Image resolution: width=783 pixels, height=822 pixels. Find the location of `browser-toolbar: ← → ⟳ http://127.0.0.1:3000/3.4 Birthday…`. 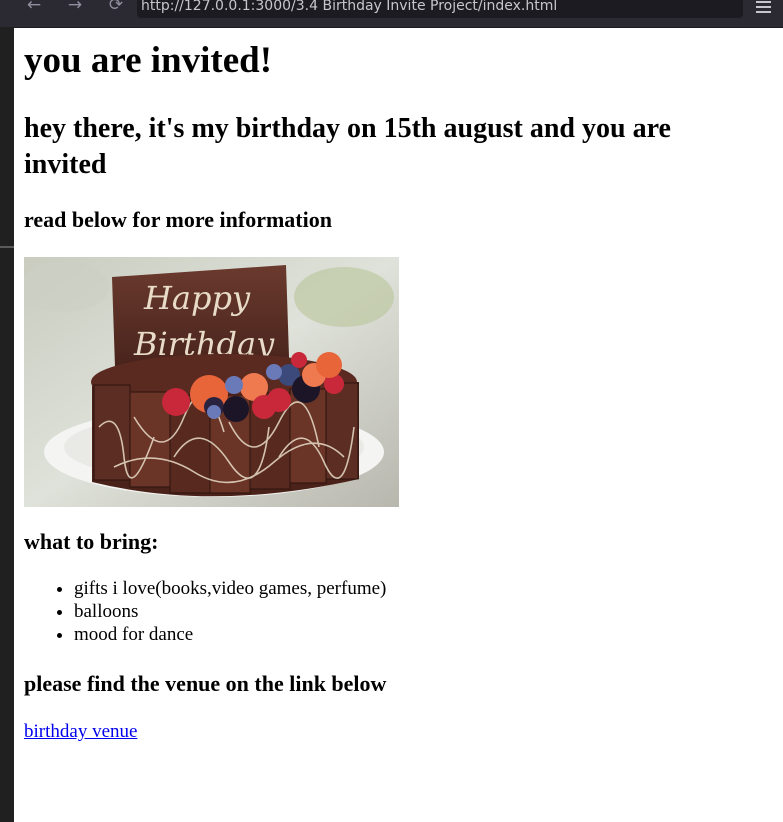

browser-toolbar: ← → ⟳ http://127.0.0.1:3000/3.4 Birthday… is located at coordinates (391, 14).